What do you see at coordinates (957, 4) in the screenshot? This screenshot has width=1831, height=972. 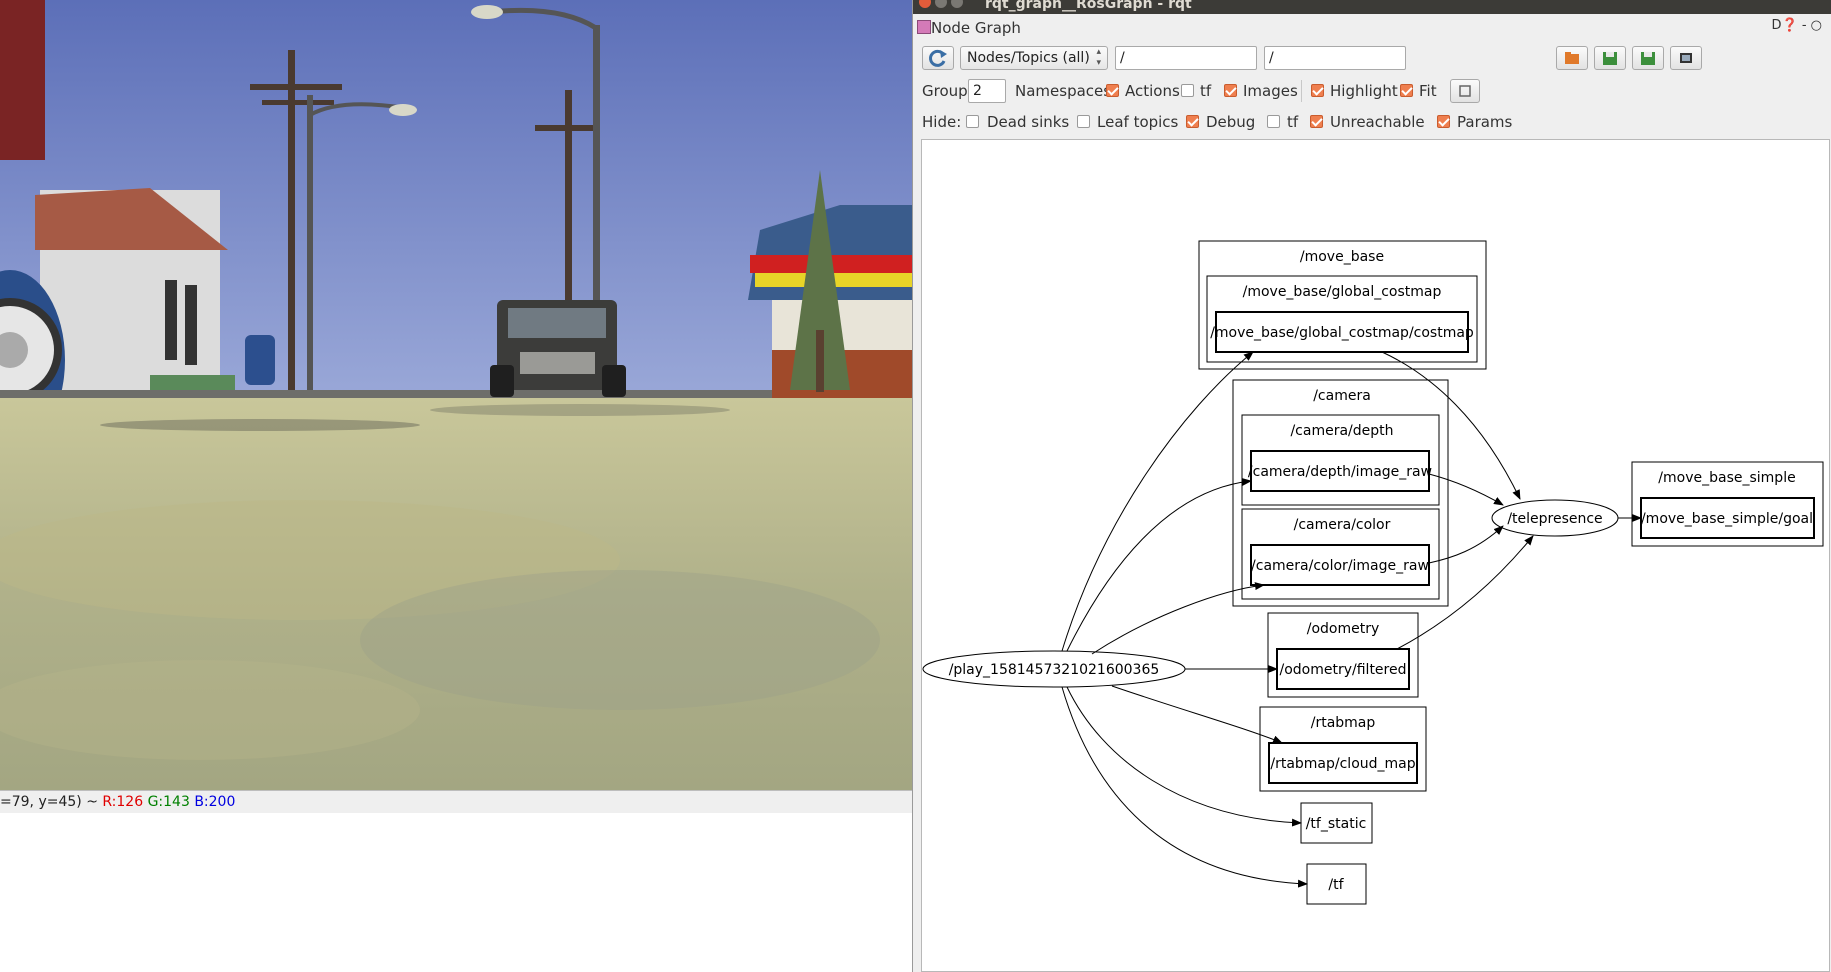 I see `maximize-window-button` at bounding box center [957, 4].